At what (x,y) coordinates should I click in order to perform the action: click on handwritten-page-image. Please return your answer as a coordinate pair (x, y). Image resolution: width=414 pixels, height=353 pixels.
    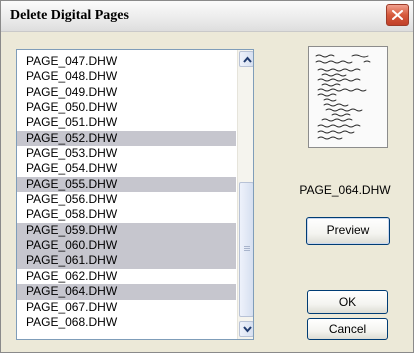
    Looking at the image, I should click on (343, 97).